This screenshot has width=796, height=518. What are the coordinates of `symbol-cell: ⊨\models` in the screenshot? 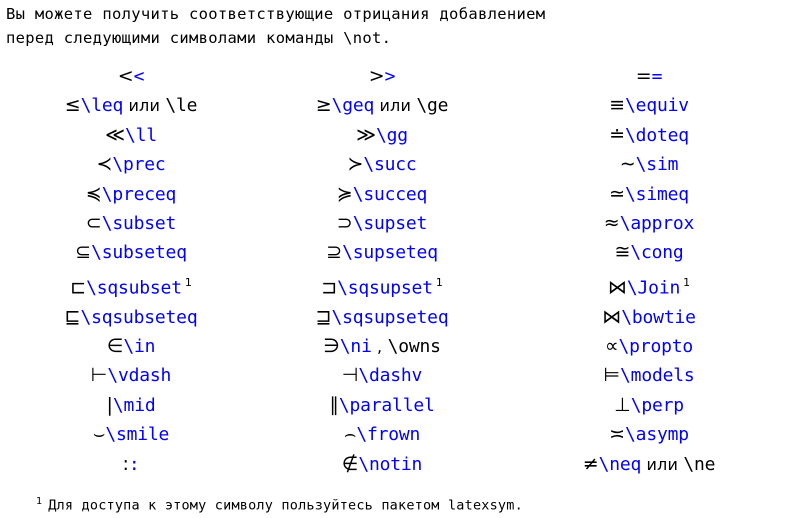 It's located at (649, 375).